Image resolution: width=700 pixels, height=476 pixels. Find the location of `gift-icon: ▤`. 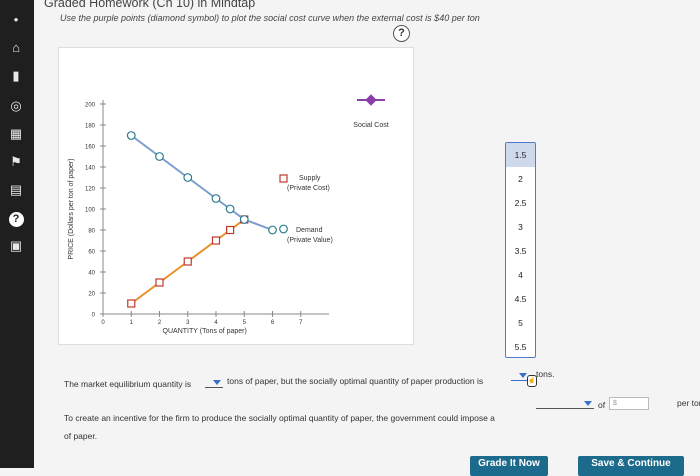

gift-icon: ▤ is located at coordinates (16, 190).